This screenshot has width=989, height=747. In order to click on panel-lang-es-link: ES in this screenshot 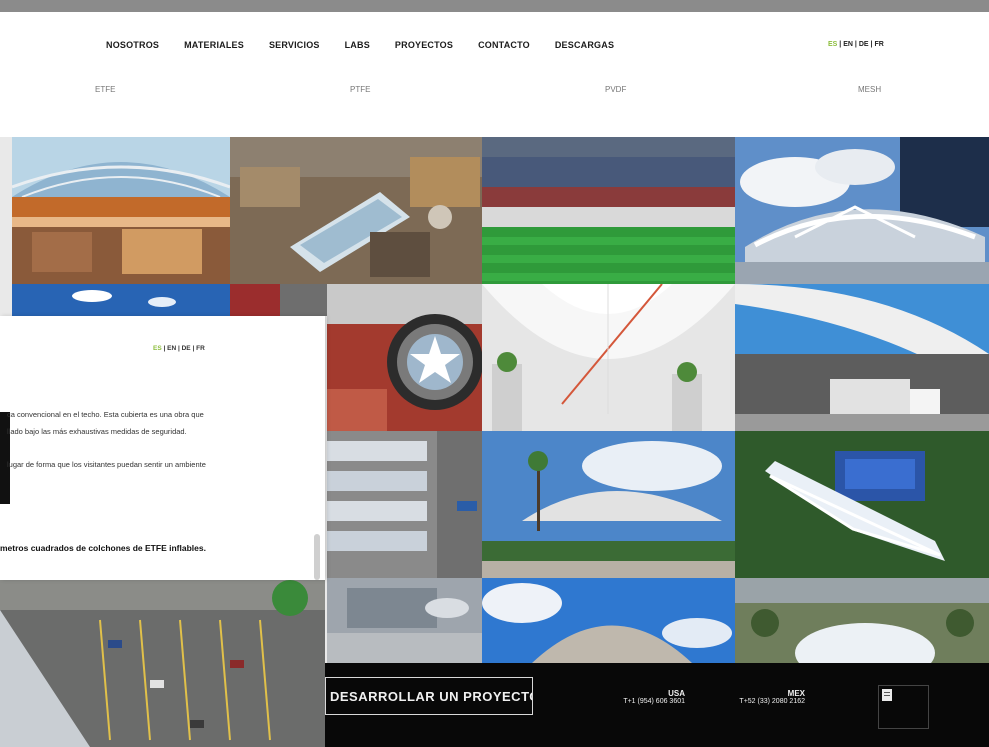, I will do `click(157, 348)`.